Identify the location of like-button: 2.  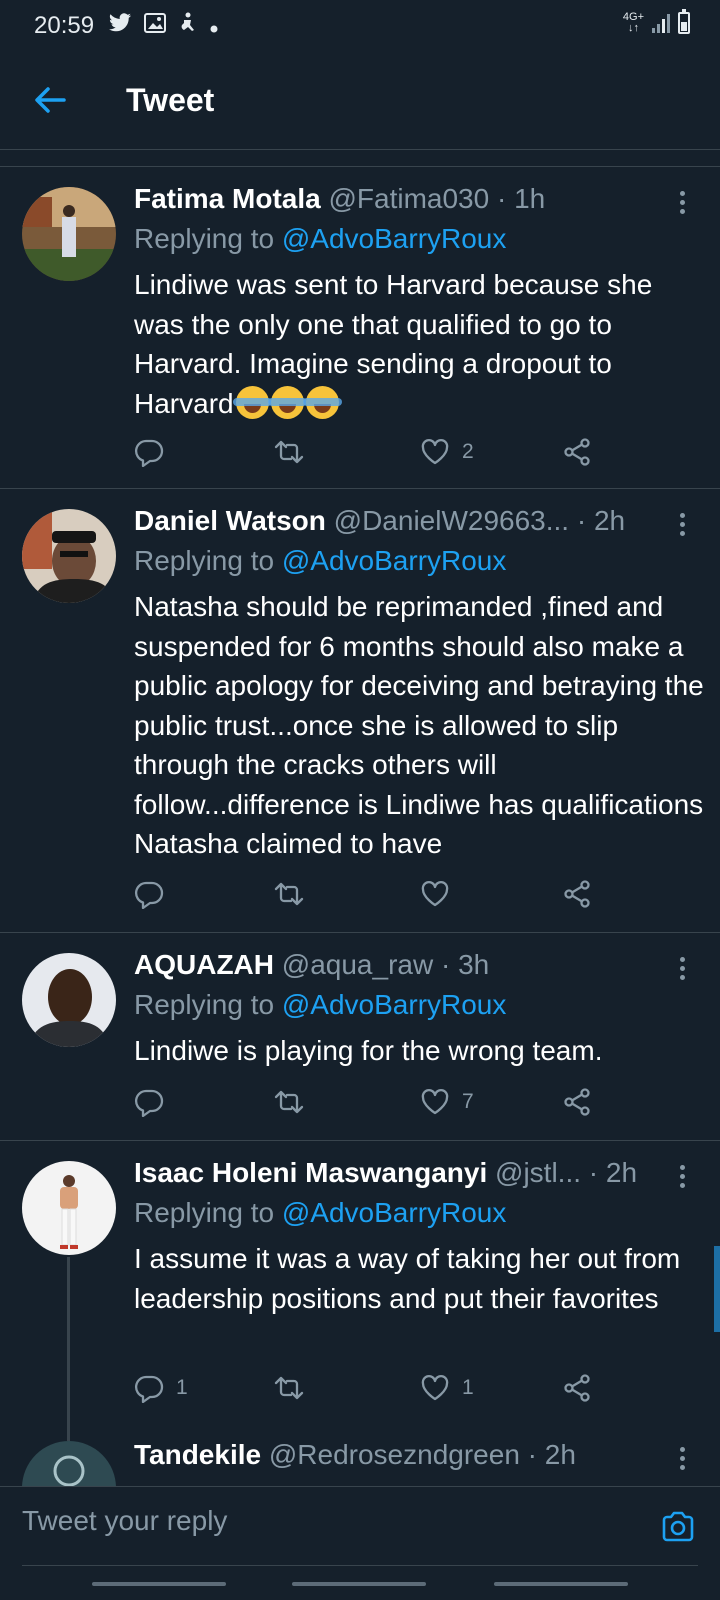
(447, 452).